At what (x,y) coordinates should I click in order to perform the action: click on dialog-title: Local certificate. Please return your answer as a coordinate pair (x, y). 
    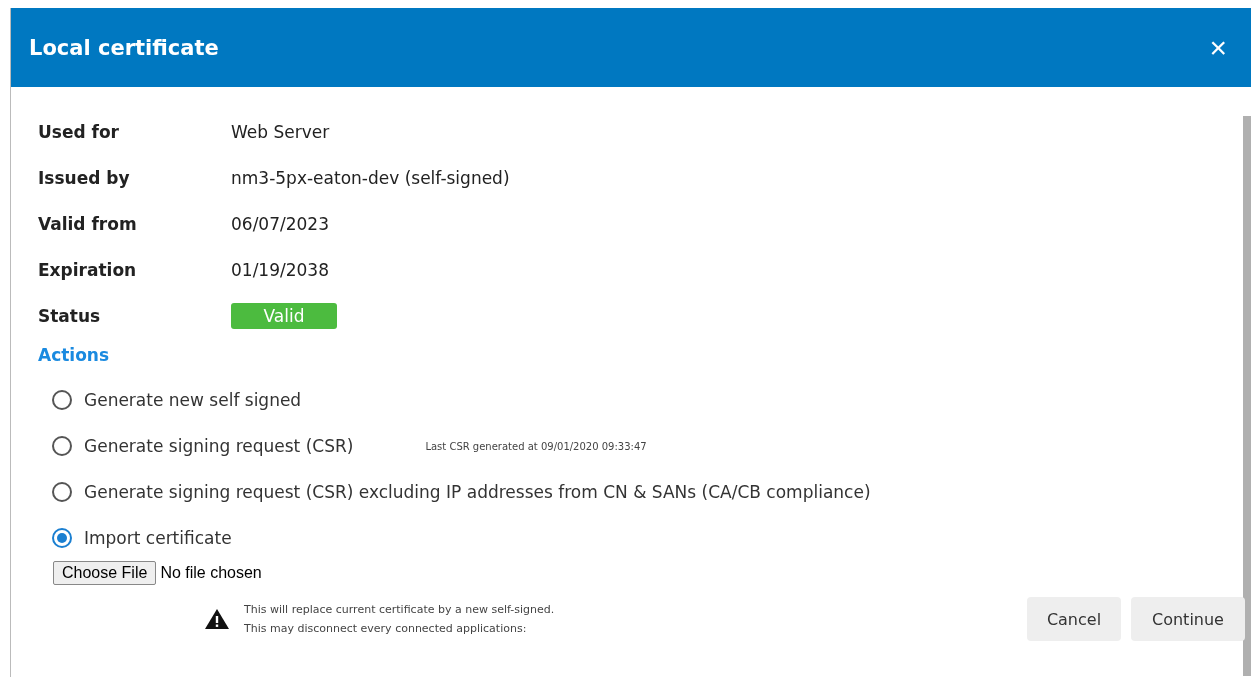
    Looking at the image, I should click on (124, 47).